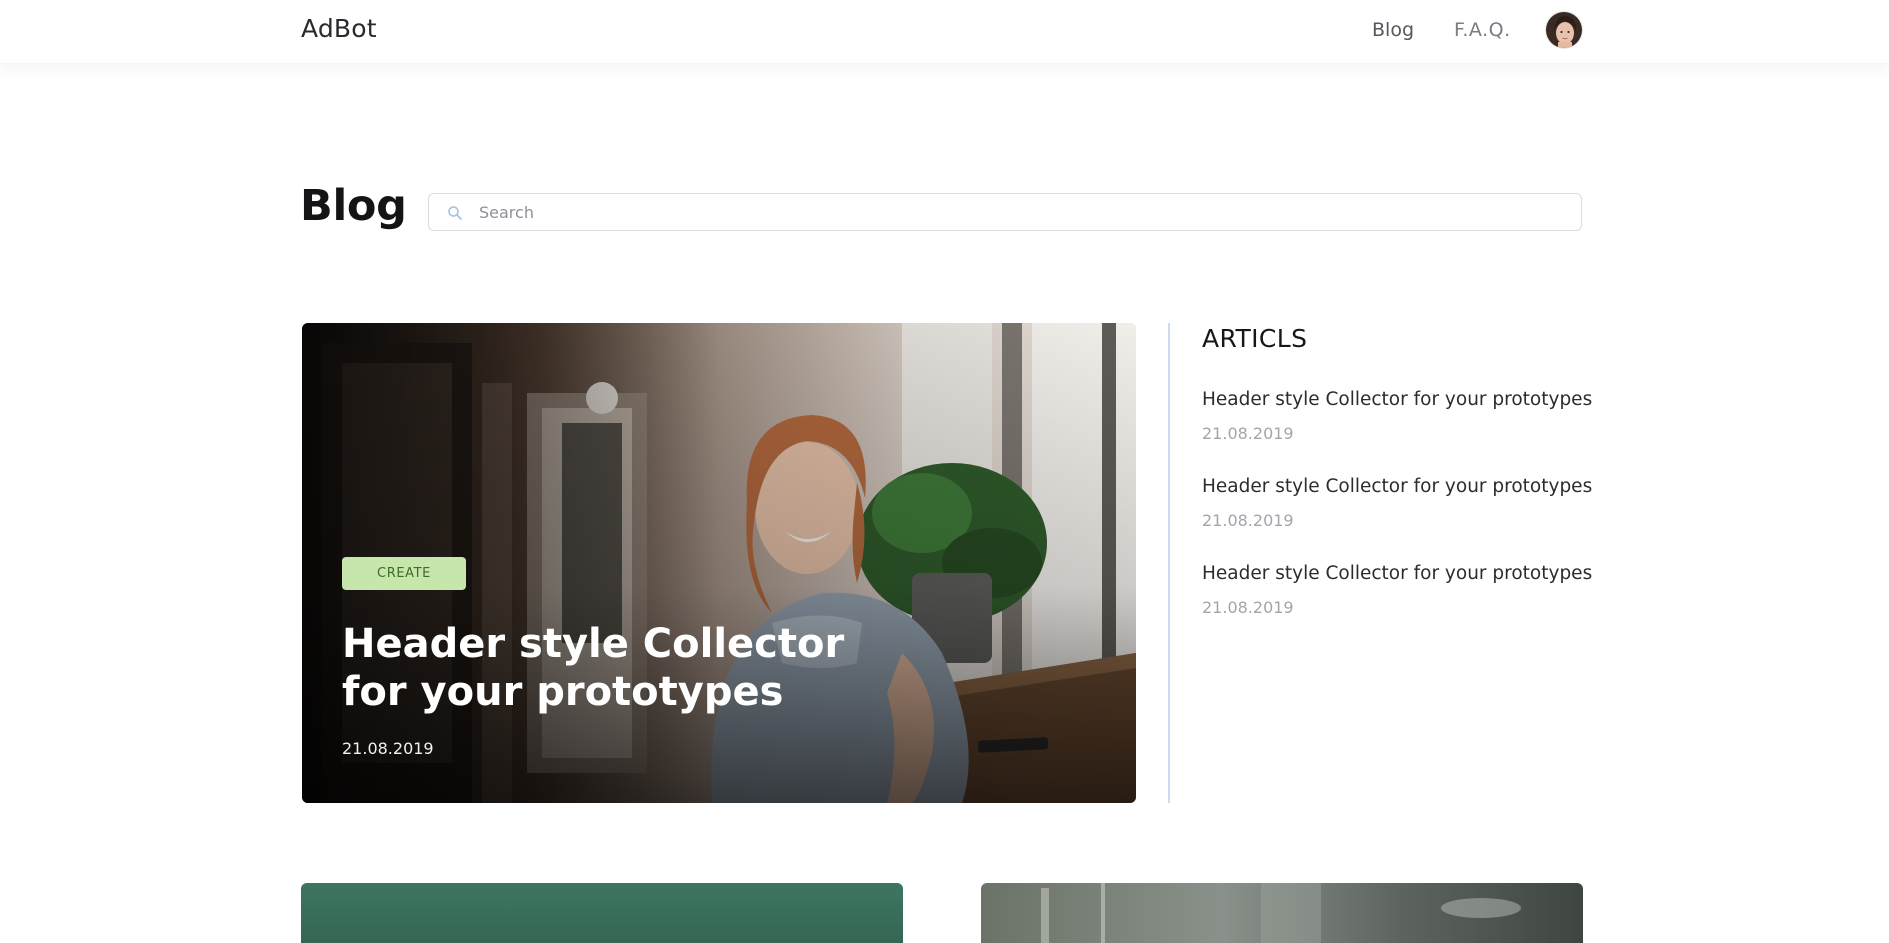 The width and height of the screenshot is (1889, 943). Describe the element at coordinates (1024, 212) in the screenshot. I see `search-input` at that location.